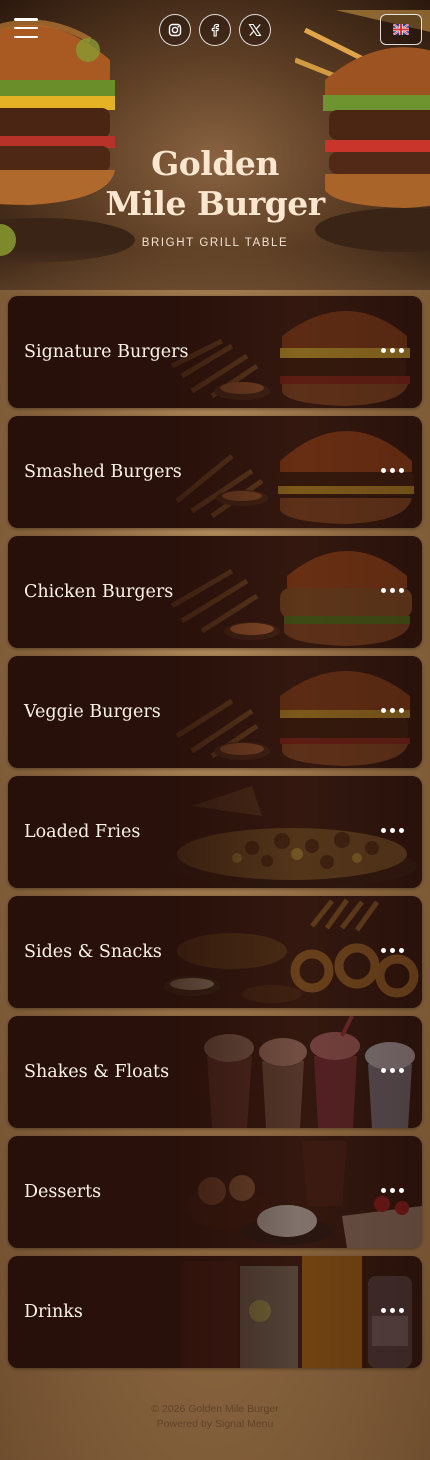 The width and height of the screenshot is (430, 1460). I want to click on category-drinks: Drinks, so click(215, 1312).